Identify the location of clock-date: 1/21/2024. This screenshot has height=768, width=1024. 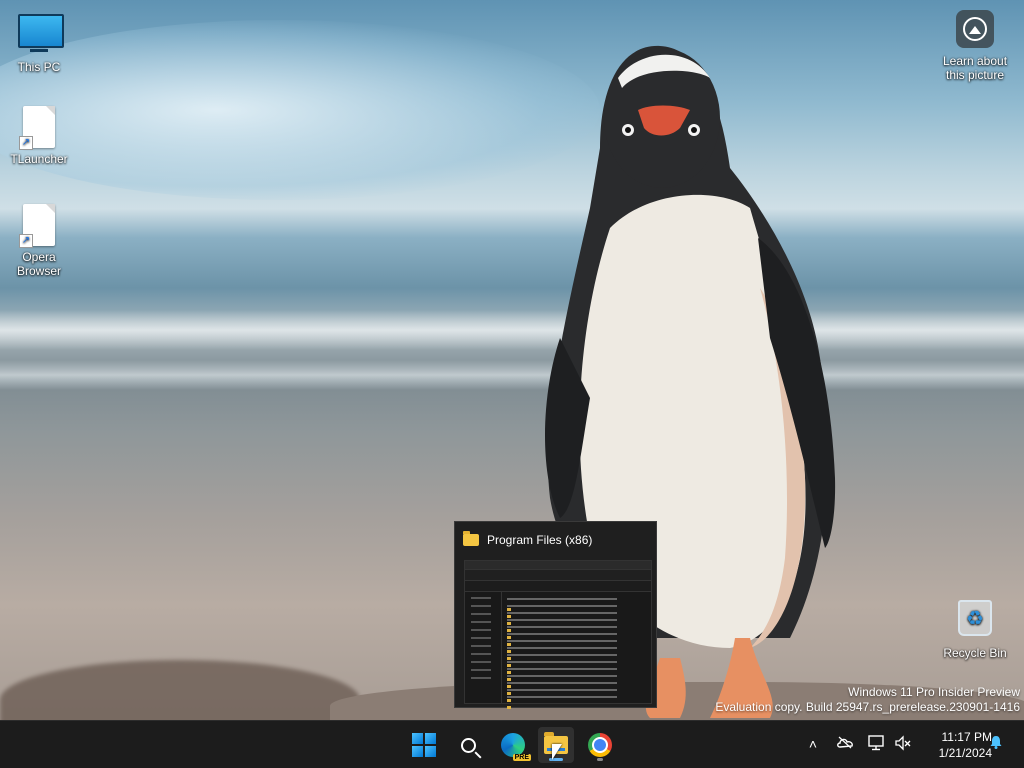
(965, 753).